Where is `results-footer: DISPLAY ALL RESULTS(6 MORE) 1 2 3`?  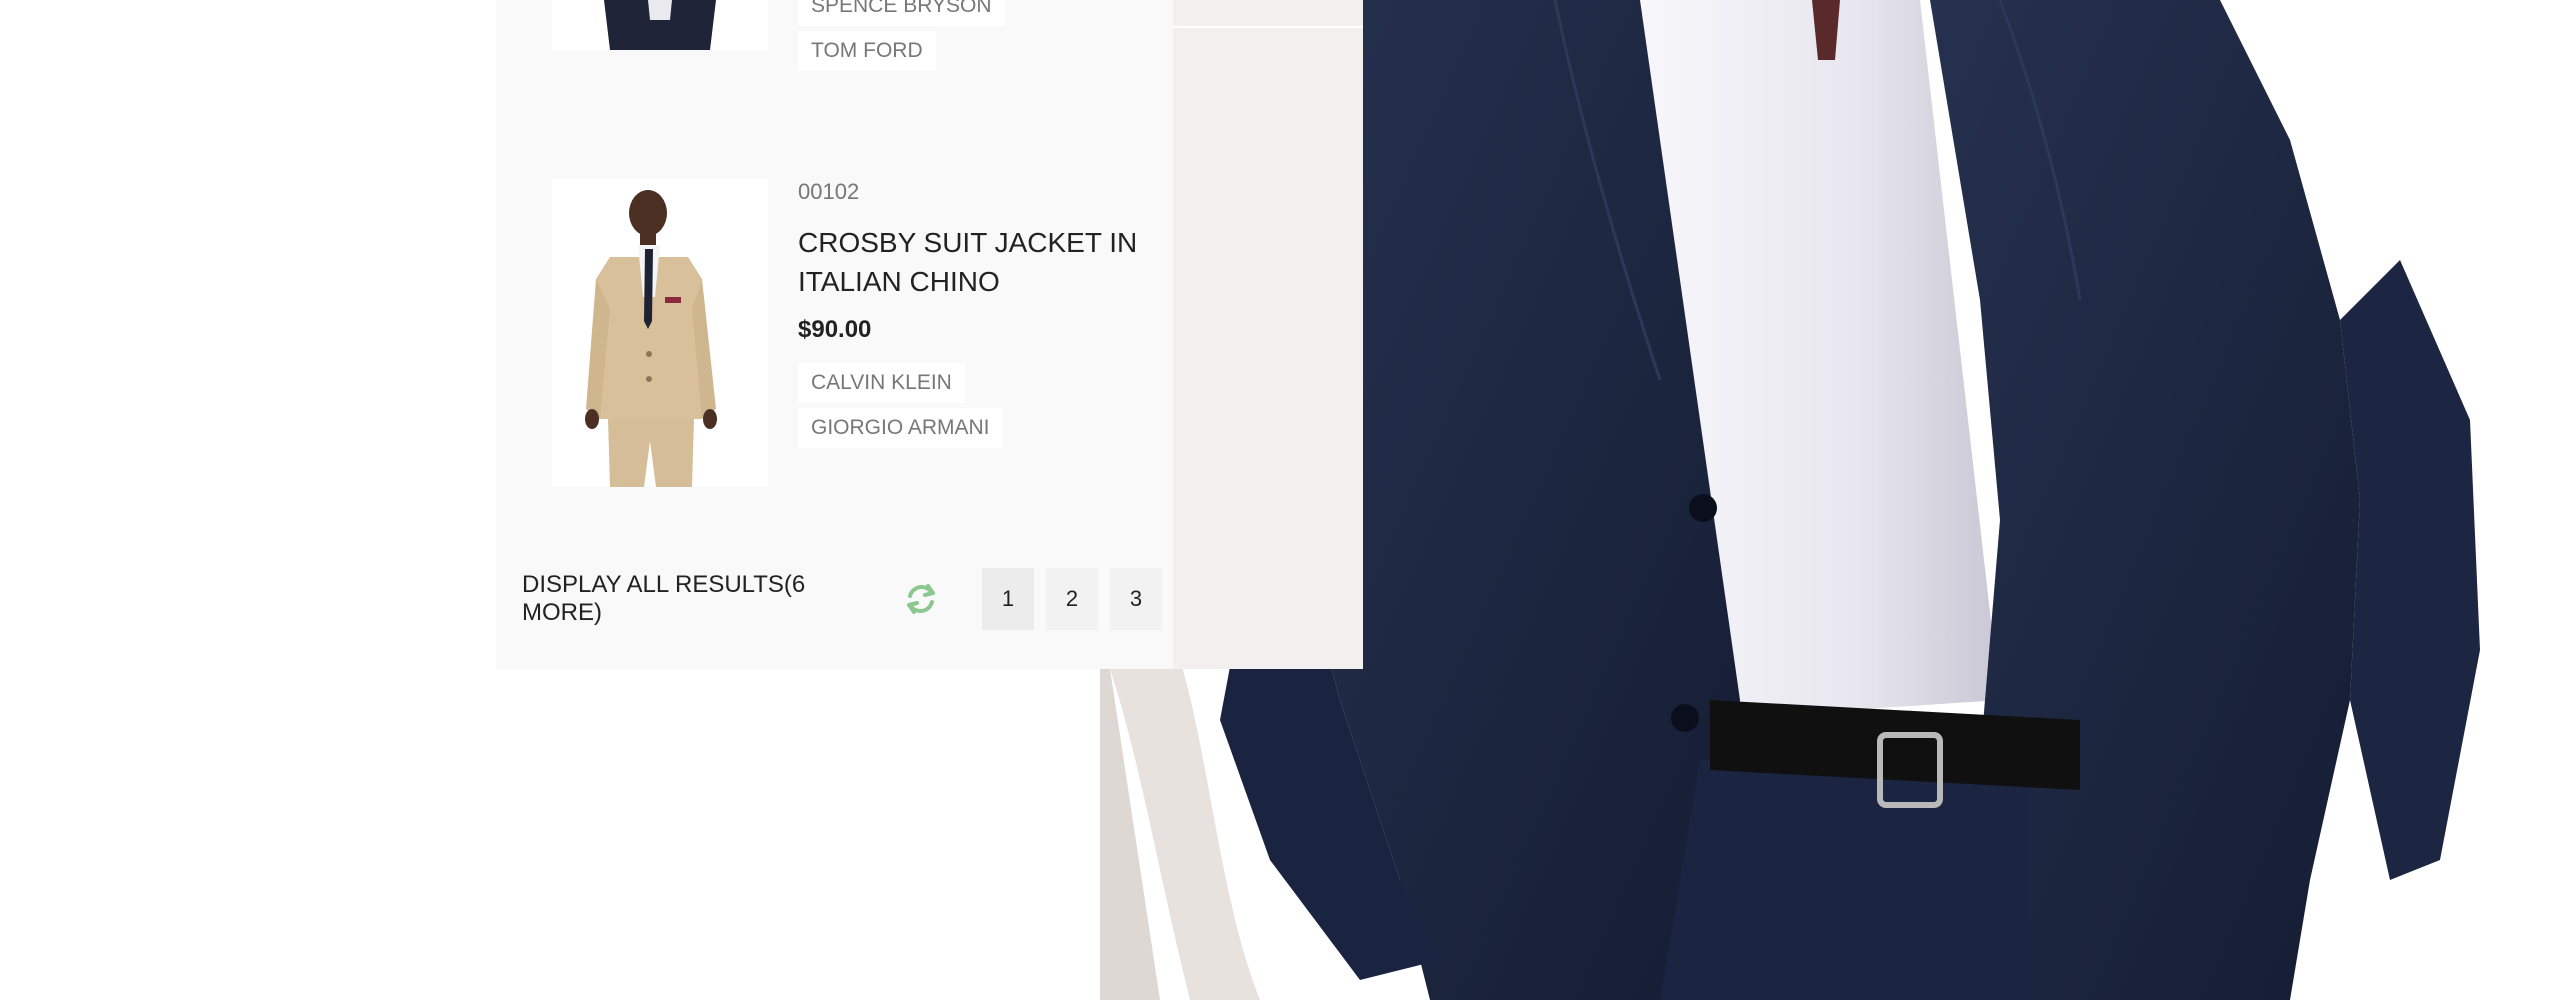 results-footer: DISPLAY ALL RESULTS(6 MORE) 1 2 3 is located at coordinates (842, 599).